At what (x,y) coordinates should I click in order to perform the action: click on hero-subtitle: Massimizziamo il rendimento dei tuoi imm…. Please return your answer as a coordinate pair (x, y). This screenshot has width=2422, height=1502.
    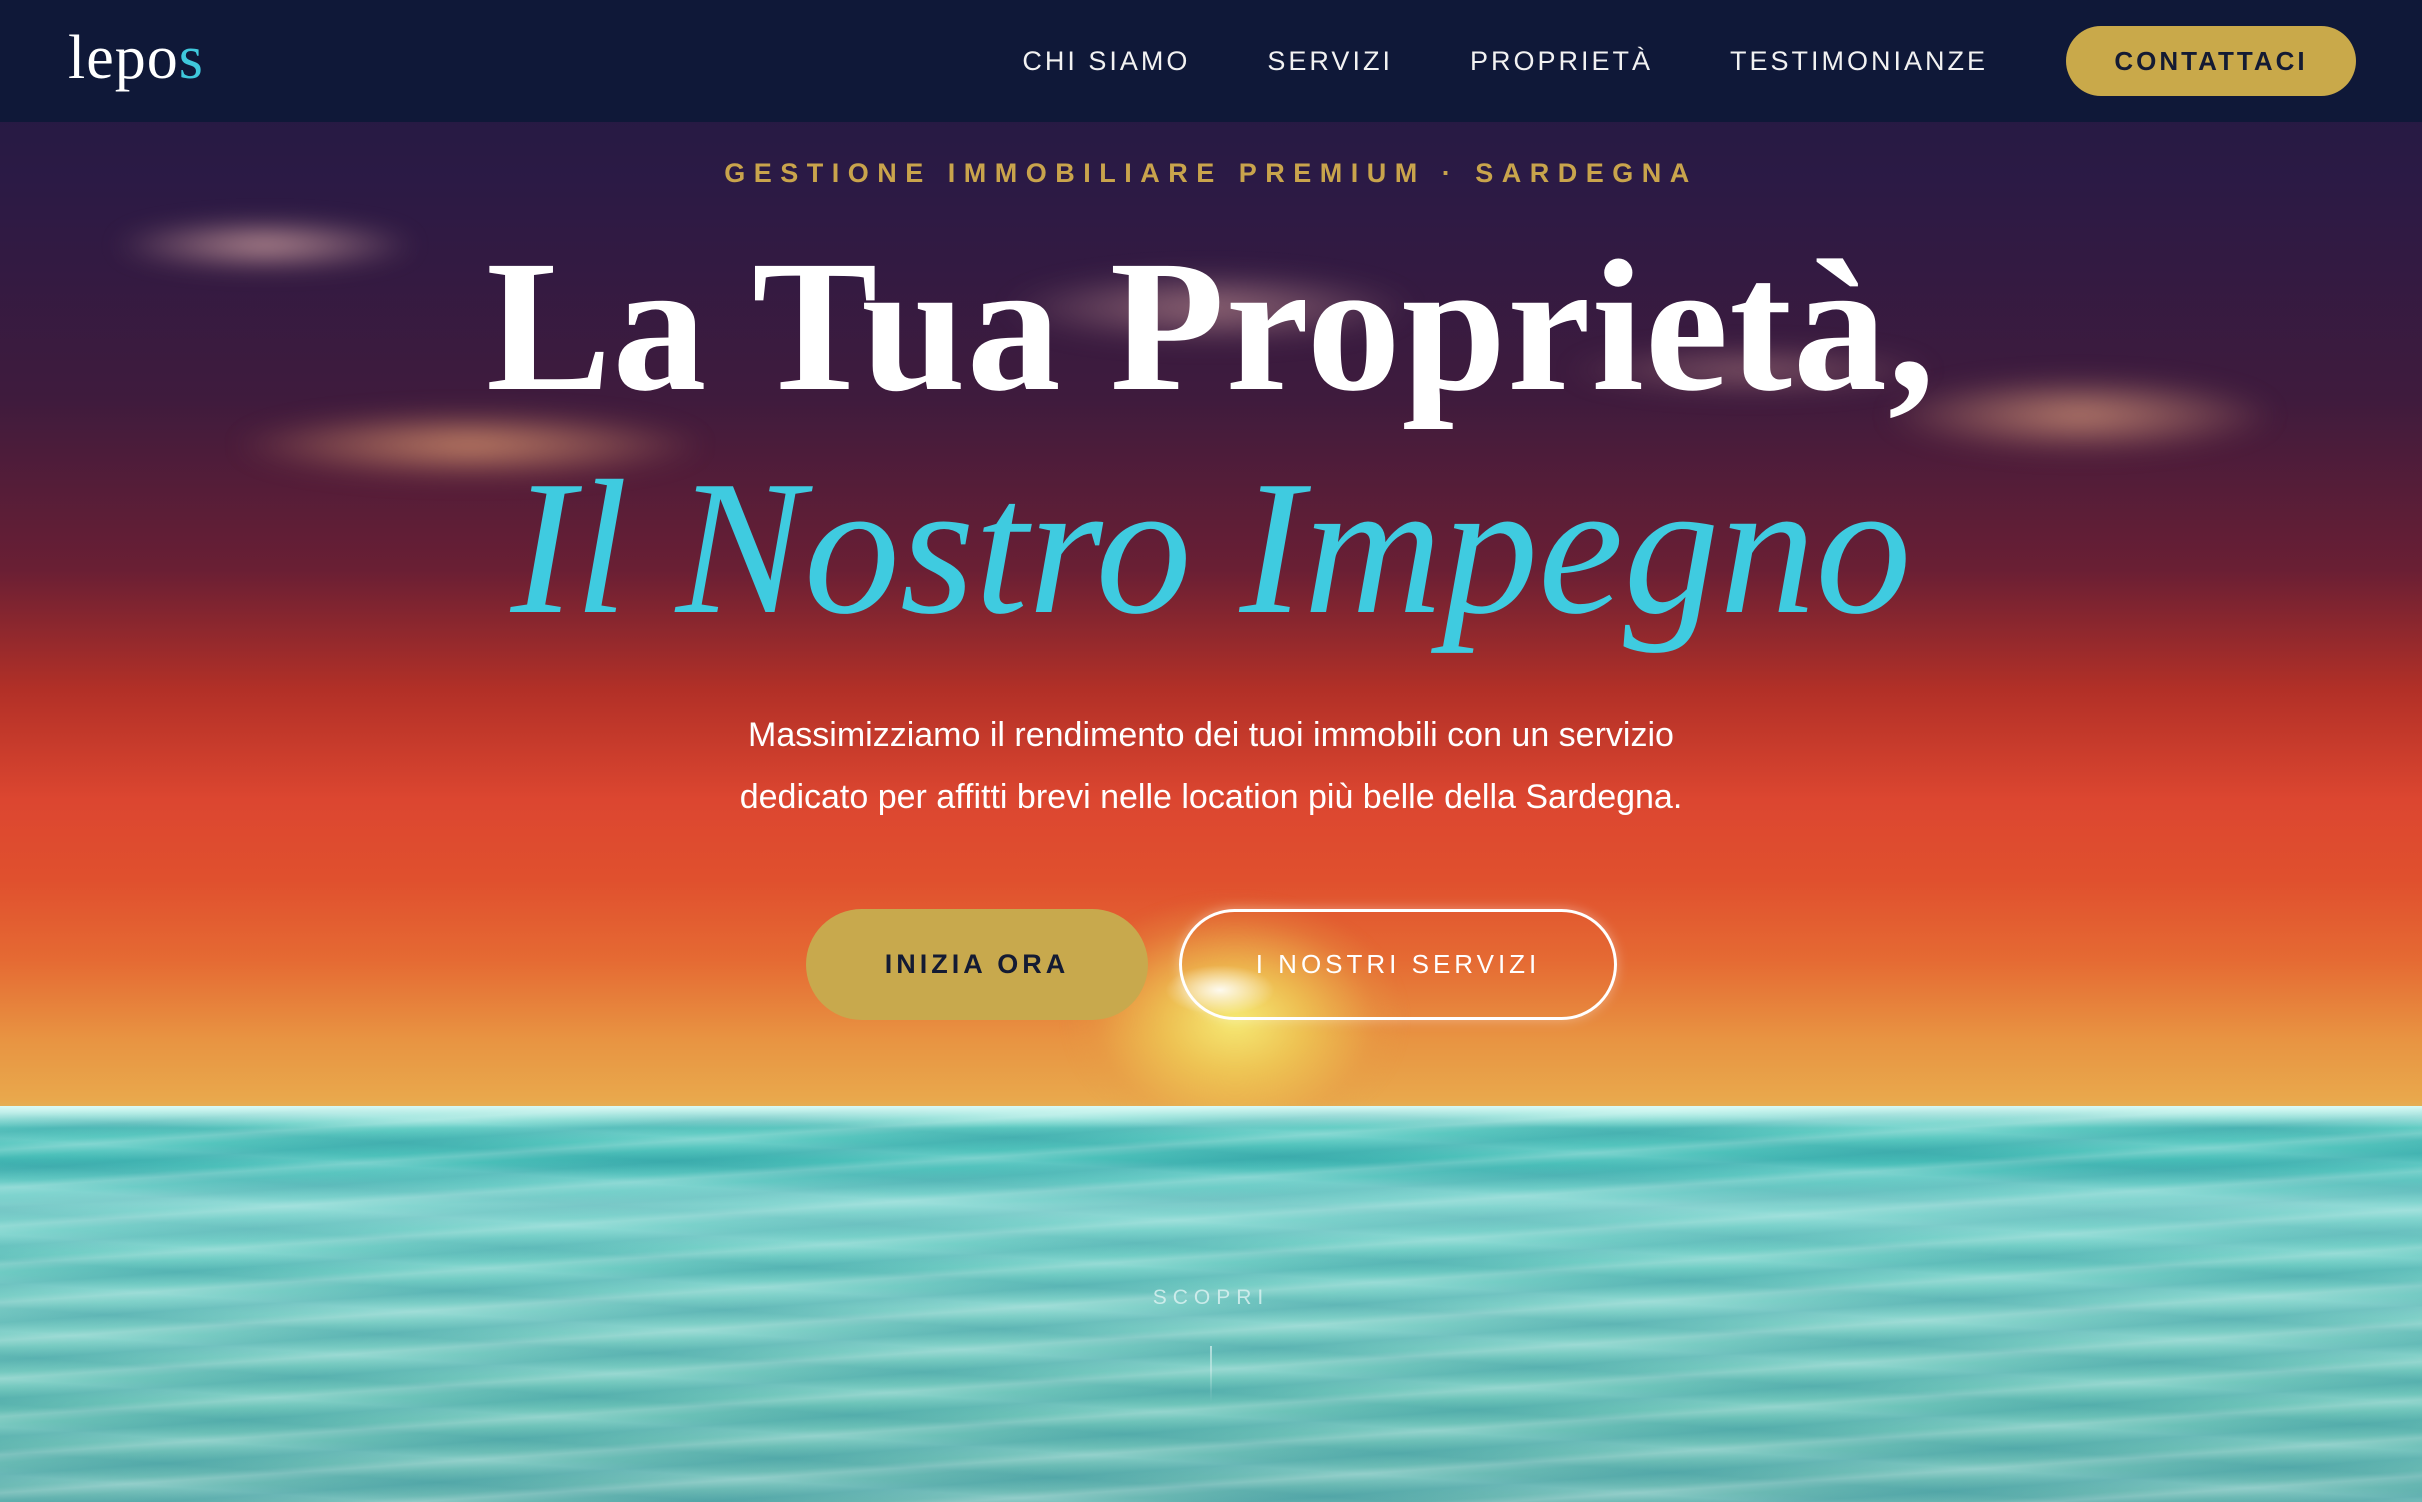
    Looking at the image, I should click on (1211, 766).